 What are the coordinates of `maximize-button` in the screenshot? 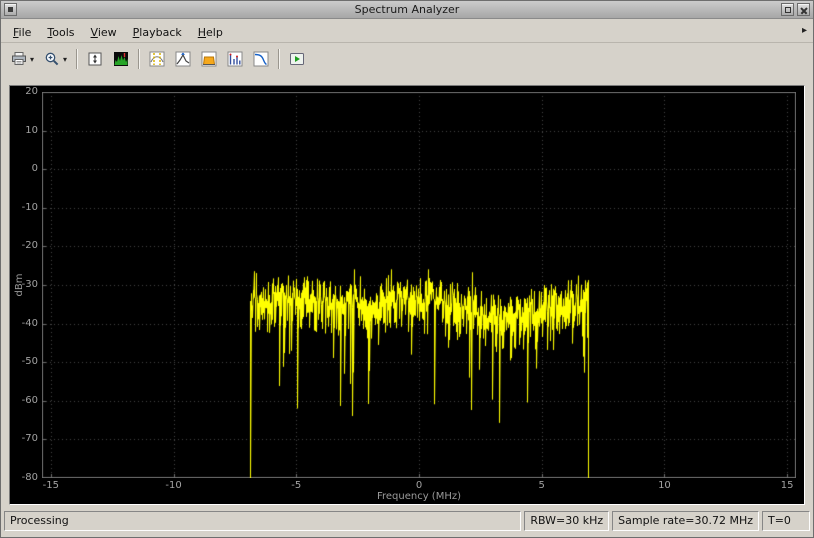 It's located at (787, 9).